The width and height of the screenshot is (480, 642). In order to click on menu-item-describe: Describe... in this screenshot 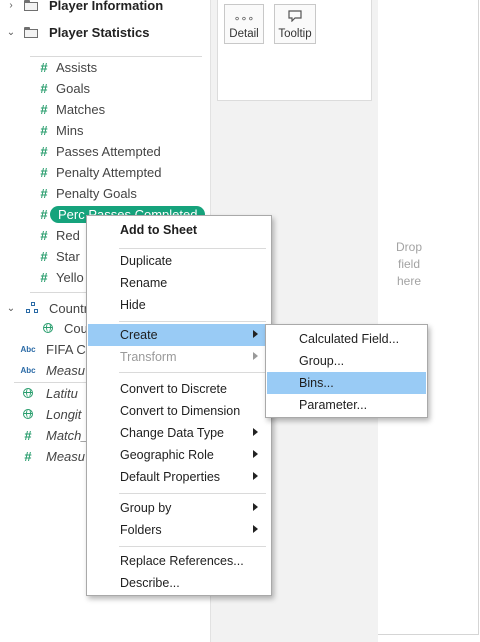, I will do `click(179, 583)`.